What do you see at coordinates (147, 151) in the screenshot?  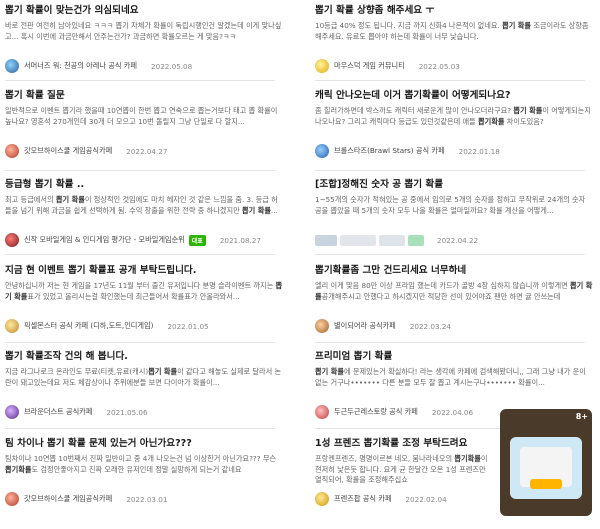 I see `post-date: 2022.04.27` at bounding box center [147, 151].